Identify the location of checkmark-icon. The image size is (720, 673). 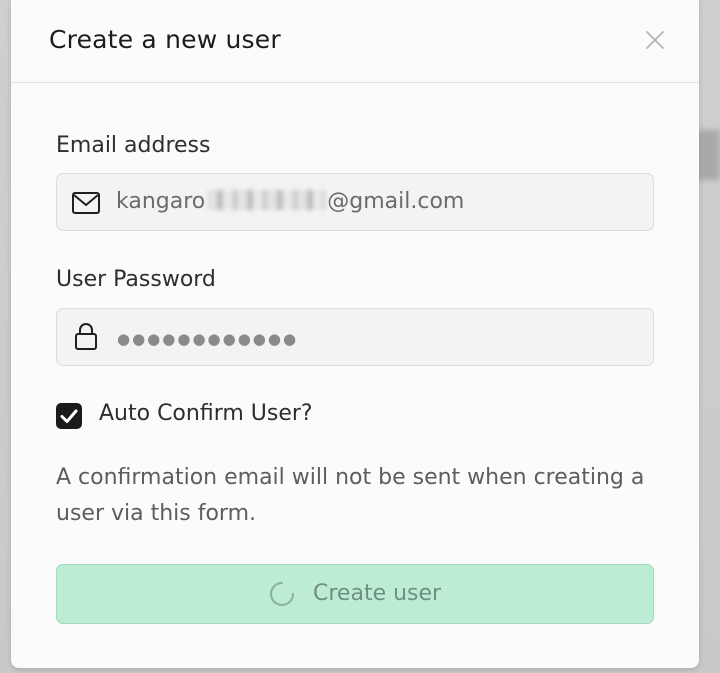
(69, 416).